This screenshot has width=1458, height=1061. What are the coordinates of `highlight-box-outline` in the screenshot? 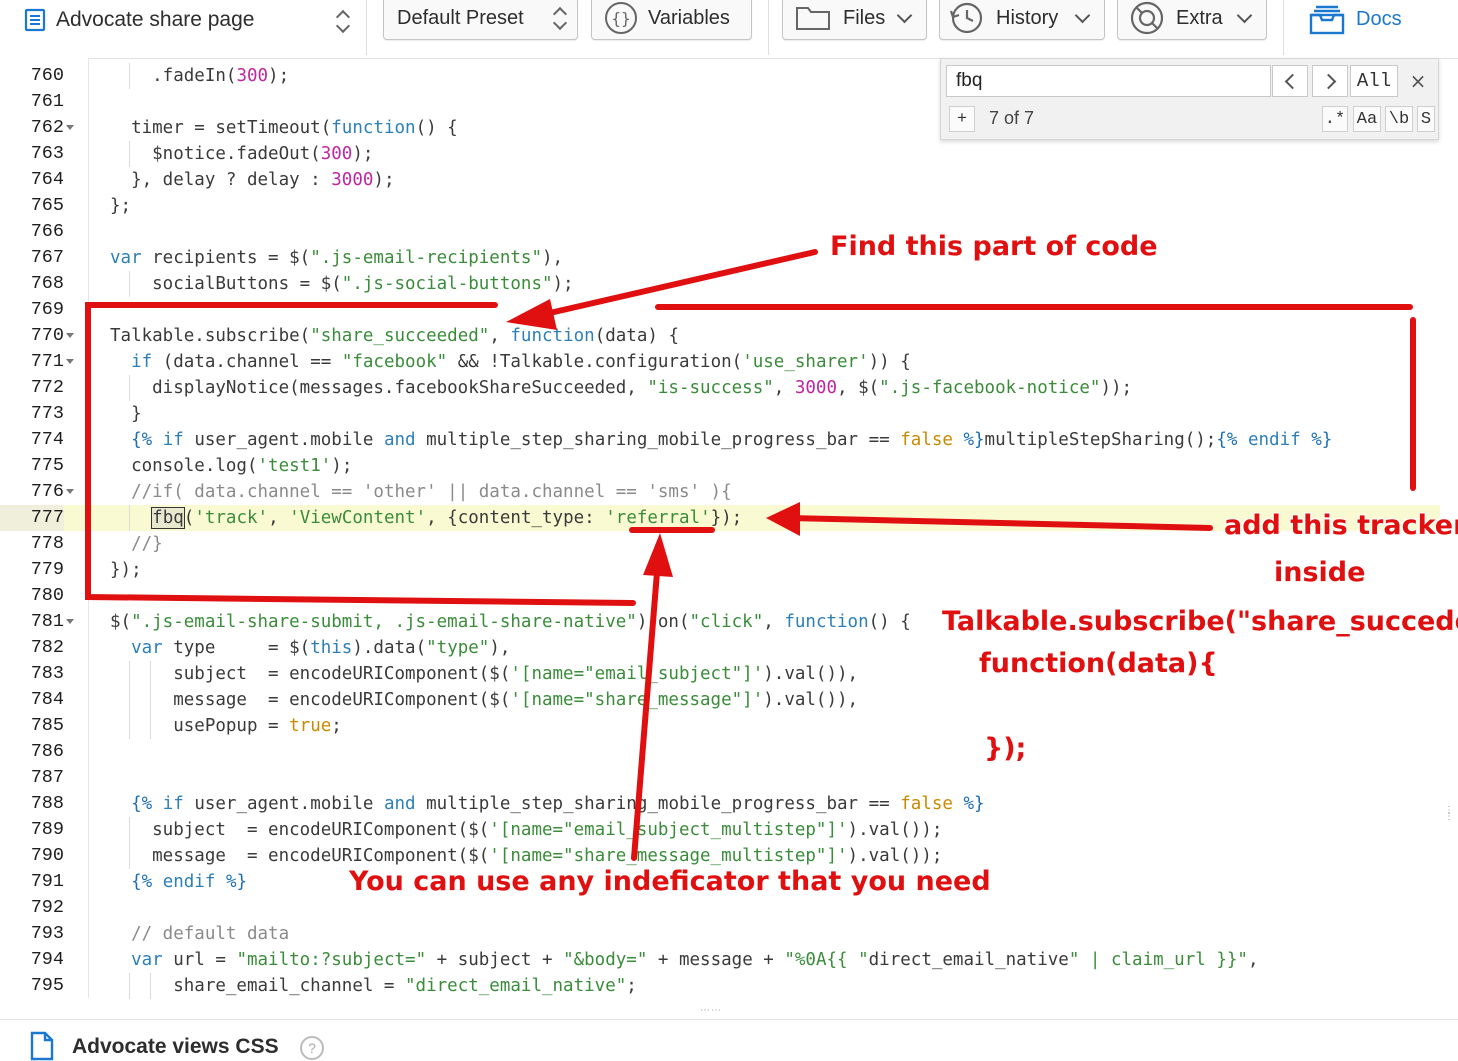 It's located at (360, 454).